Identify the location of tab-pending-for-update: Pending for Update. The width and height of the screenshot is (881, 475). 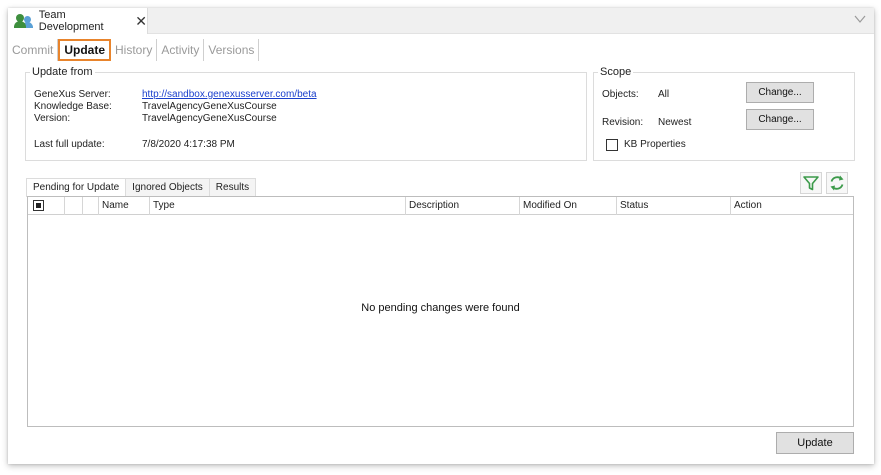
(76, 187).